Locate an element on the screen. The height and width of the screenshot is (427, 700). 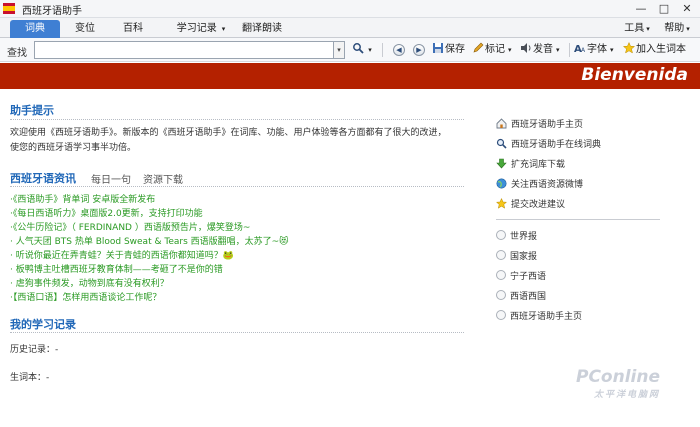
option-label: 西语西国 is located at coordinates (528, 297).